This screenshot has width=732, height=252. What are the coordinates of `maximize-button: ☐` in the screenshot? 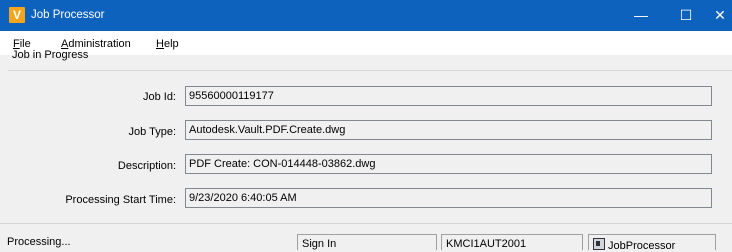 It's located at (686, 15).